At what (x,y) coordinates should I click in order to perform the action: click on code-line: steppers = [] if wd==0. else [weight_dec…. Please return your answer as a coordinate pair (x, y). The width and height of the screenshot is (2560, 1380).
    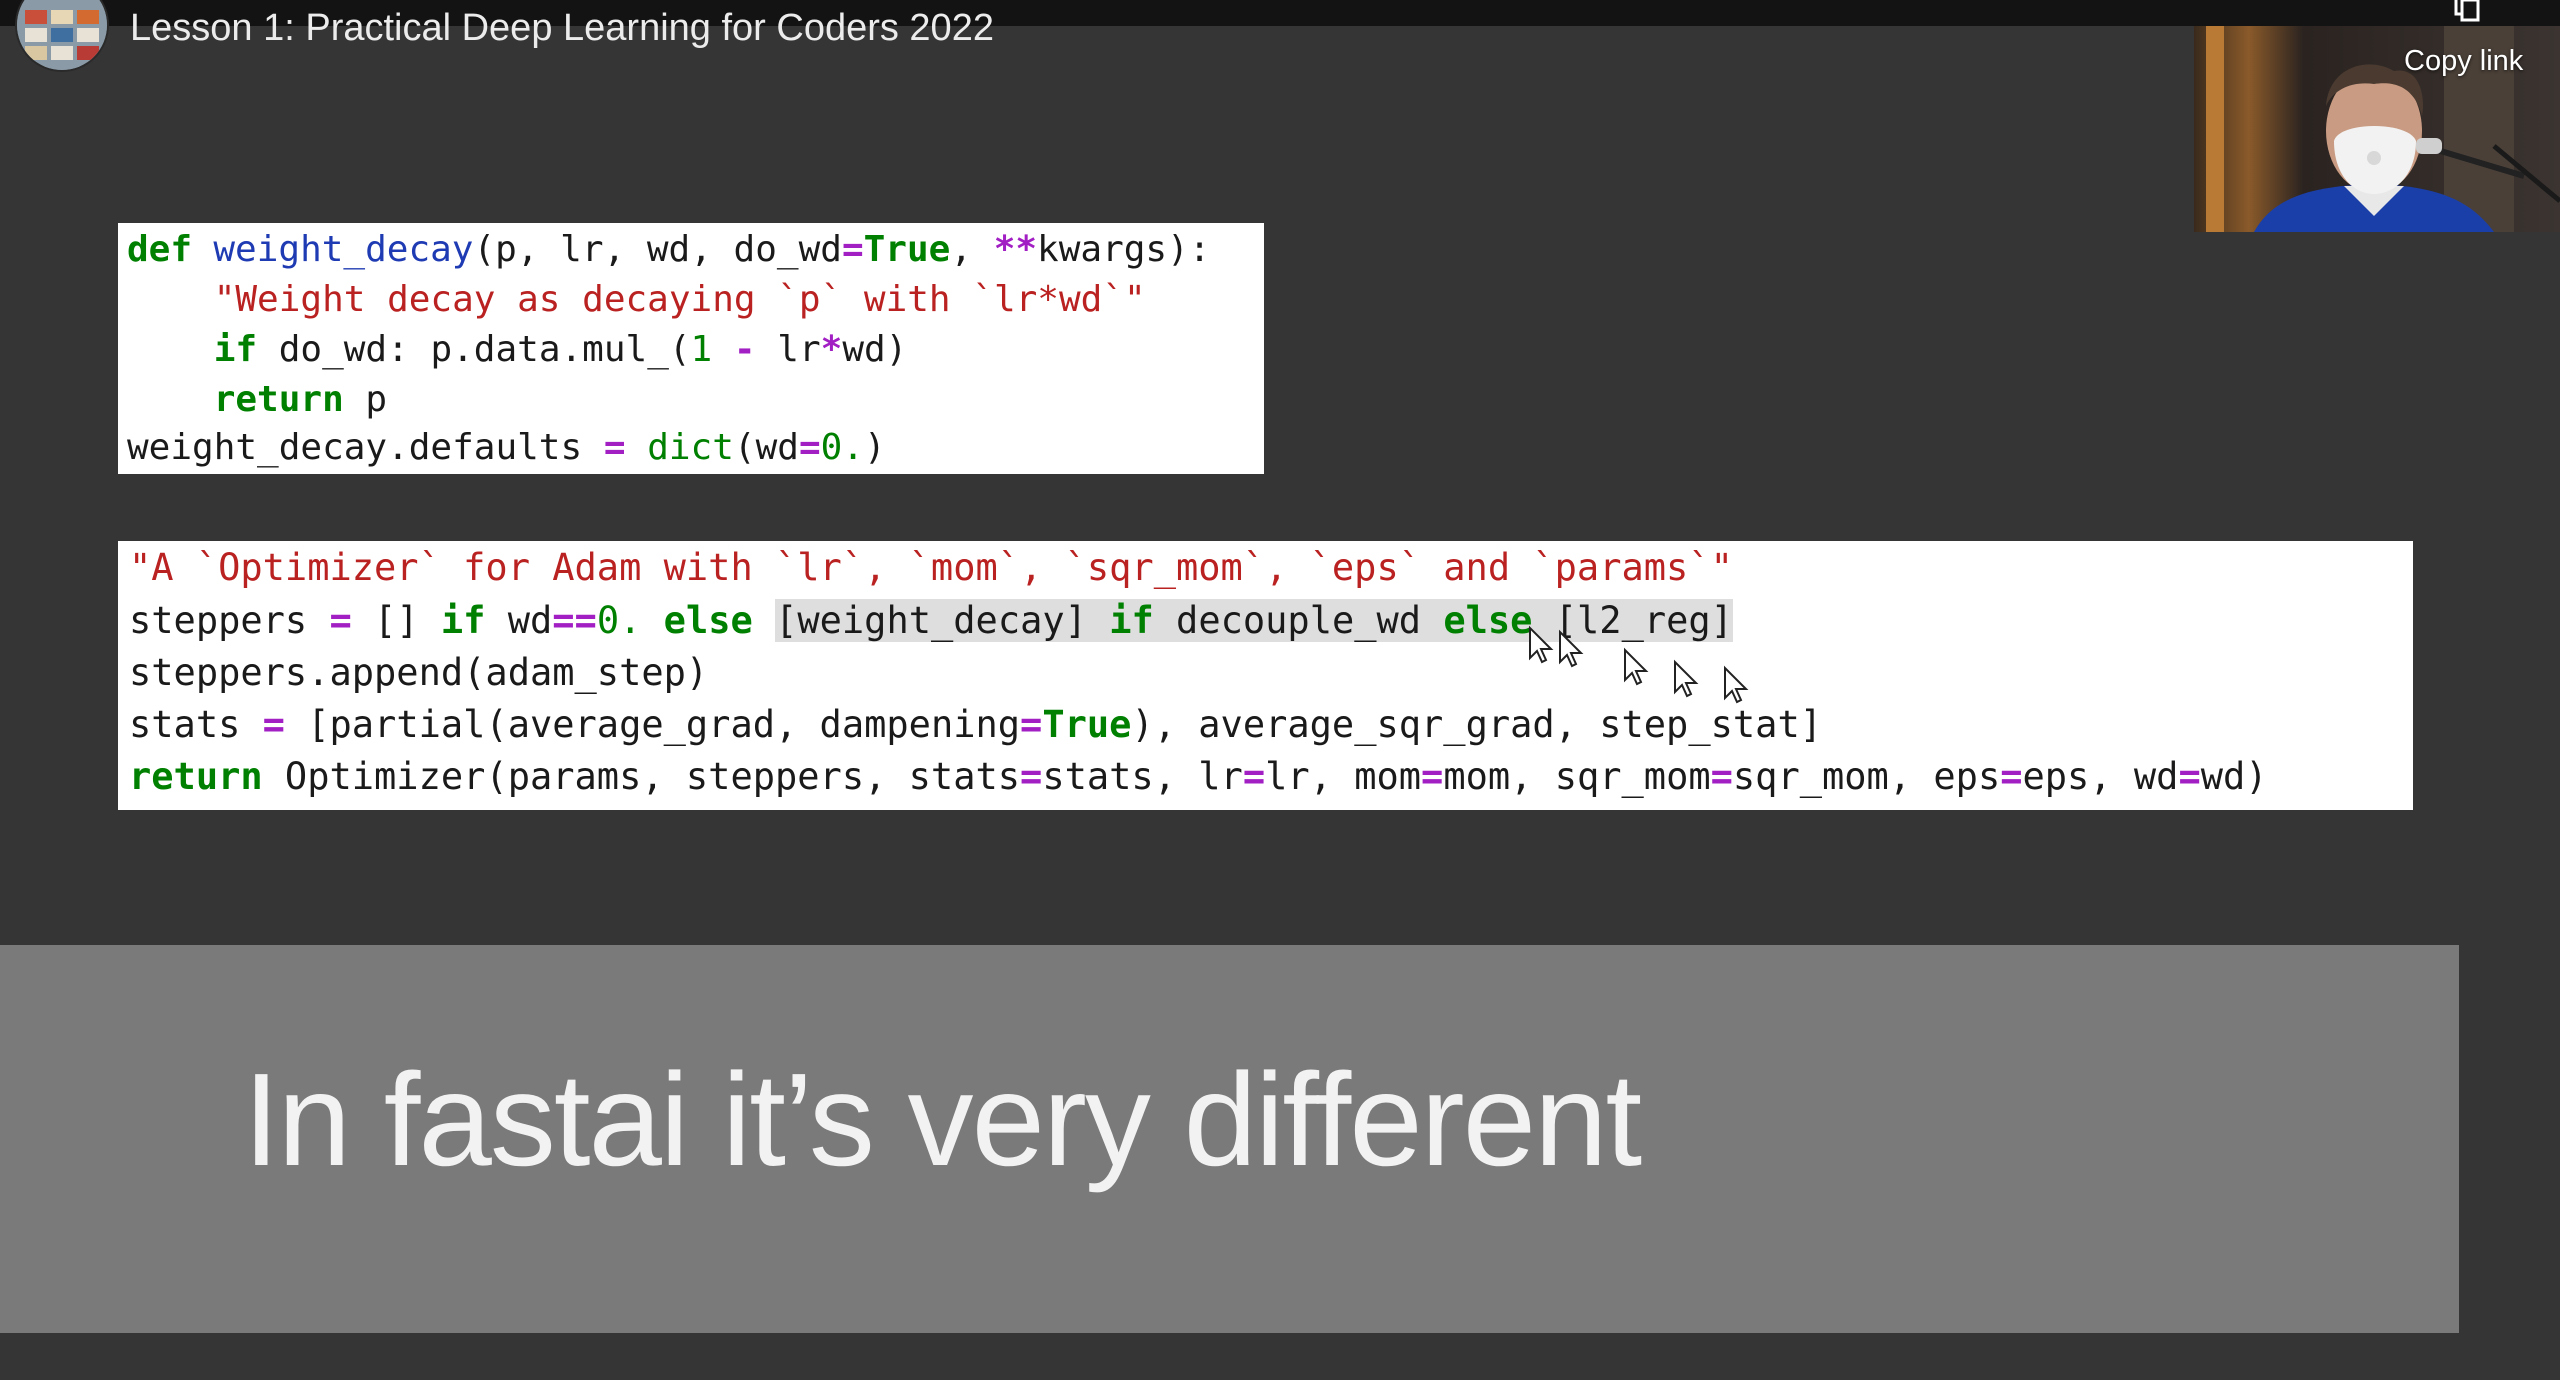
    Looking at the image, I should click on (931, 620).